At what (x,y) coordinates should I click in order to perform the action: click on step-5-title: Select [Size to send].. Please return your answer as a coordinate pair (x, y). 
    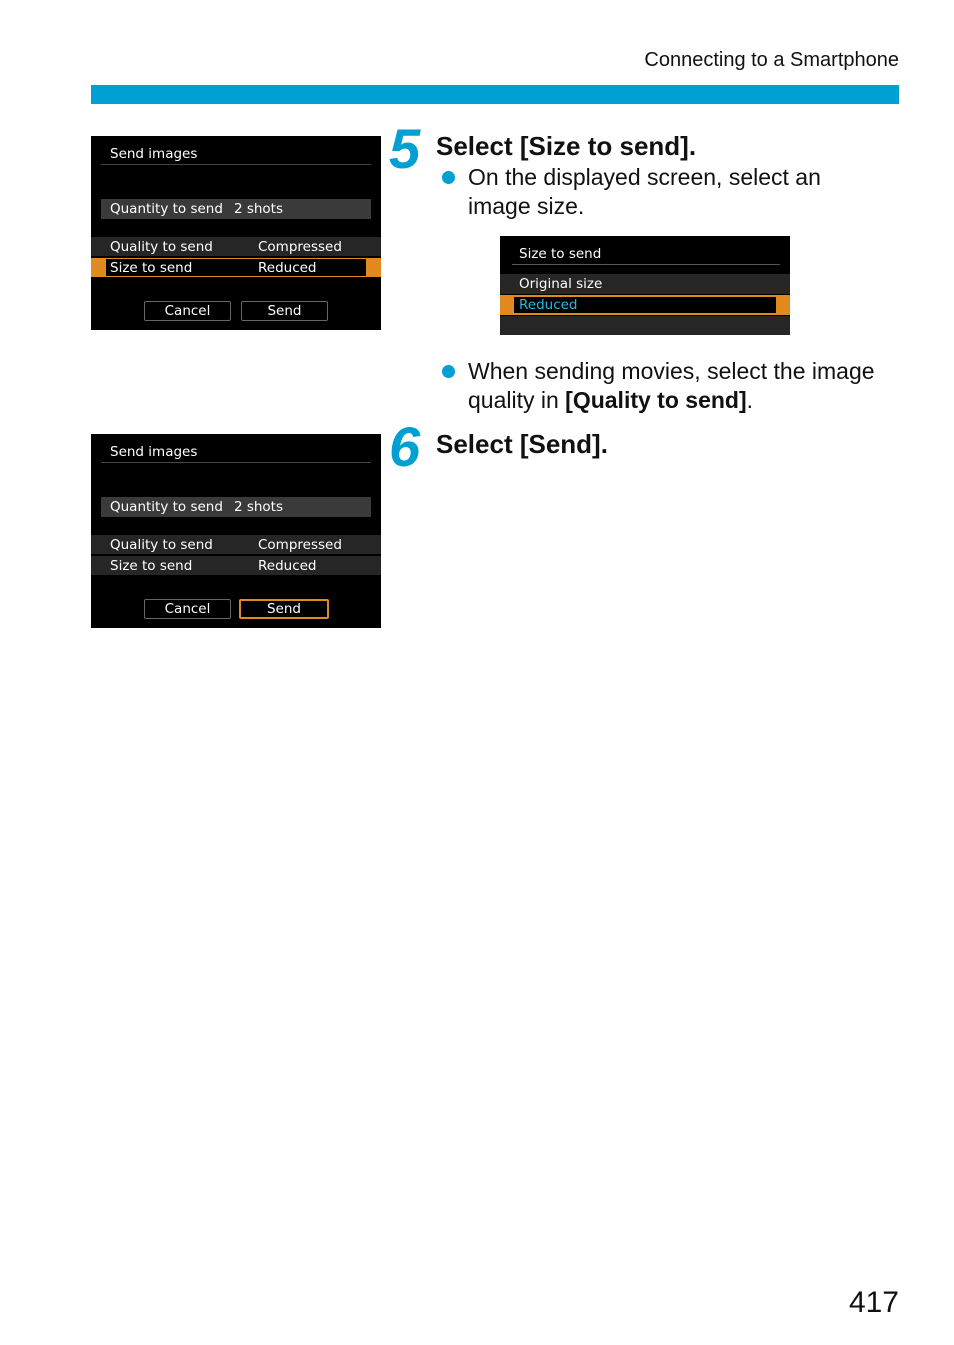
    Looking at the image, I should click on (566, 146).